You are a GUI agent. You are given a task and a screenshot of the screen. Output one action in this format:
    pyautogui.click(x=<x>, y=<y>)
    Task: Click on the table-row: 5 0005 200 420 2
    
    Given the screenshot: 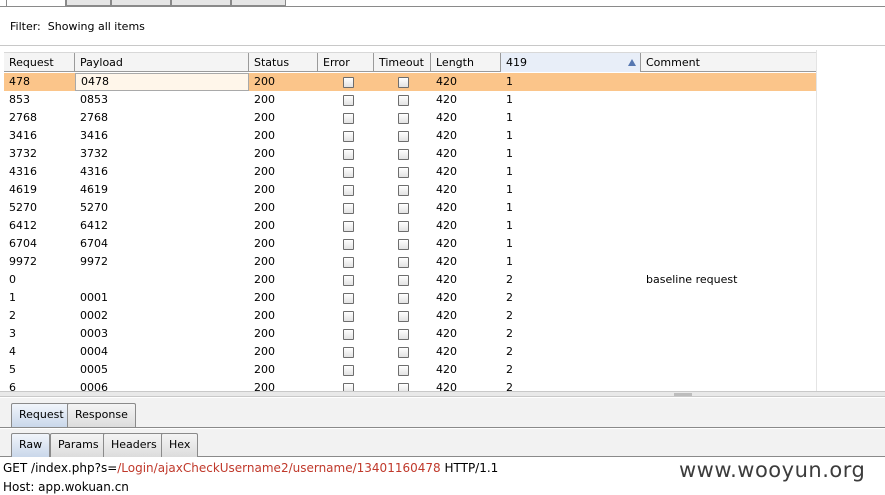 What is the action you would take?
    pyautogui.click(x=410, y=370)
    